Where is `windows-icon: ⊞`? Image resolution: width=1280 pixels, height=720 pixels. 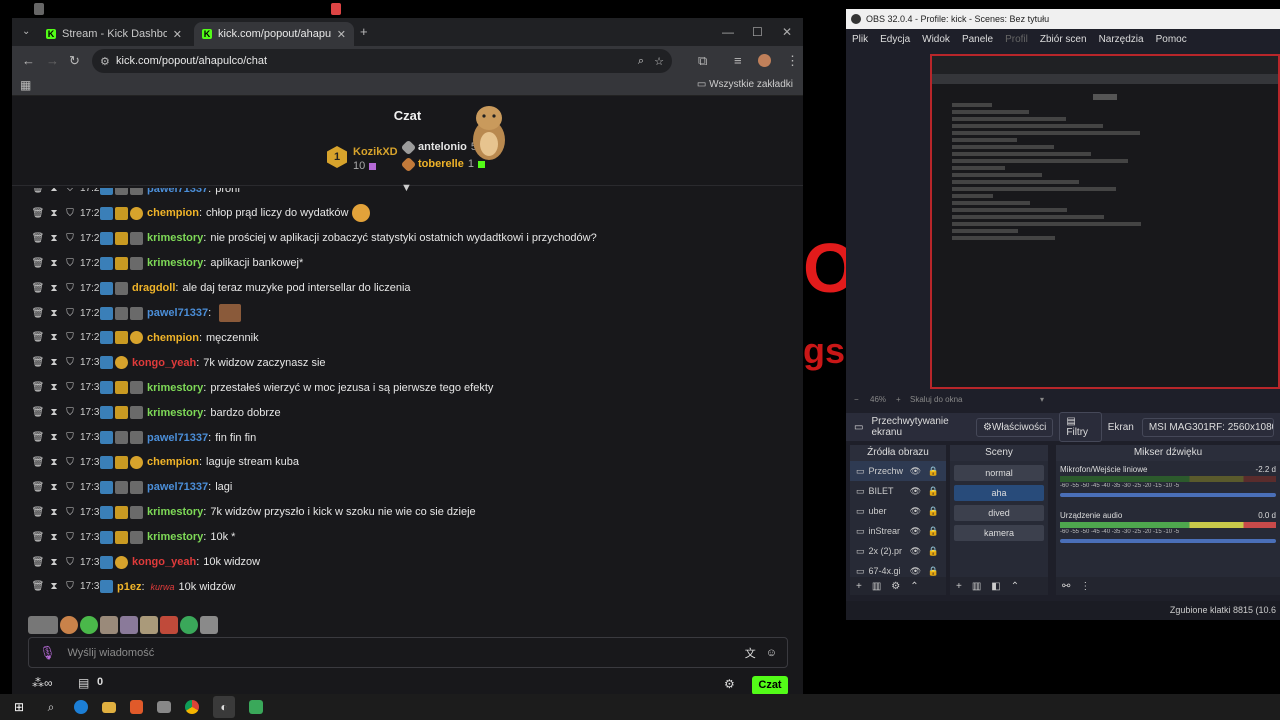
windows-icon: ⊞ is located at coordinates (19, 707).